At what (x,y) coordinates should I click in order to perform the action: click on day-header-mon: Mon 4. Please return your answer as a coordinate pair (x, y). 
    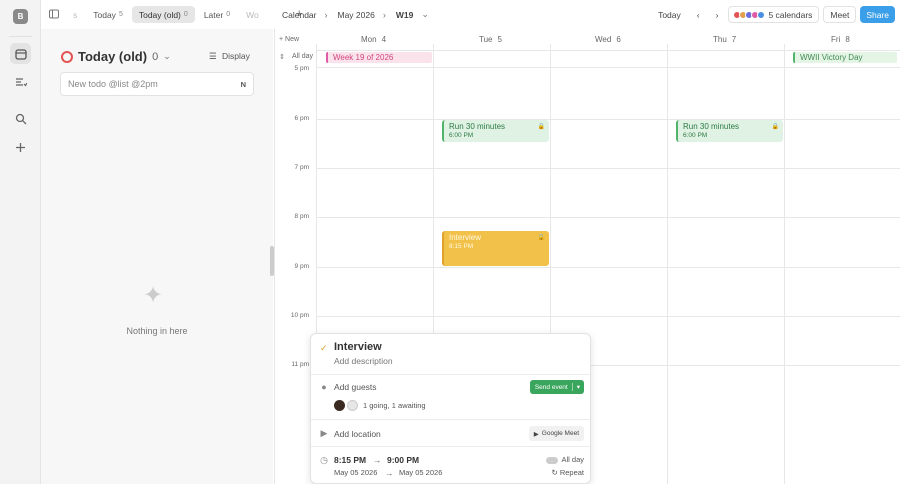
    Looking at the image, I should click on (373, 39).